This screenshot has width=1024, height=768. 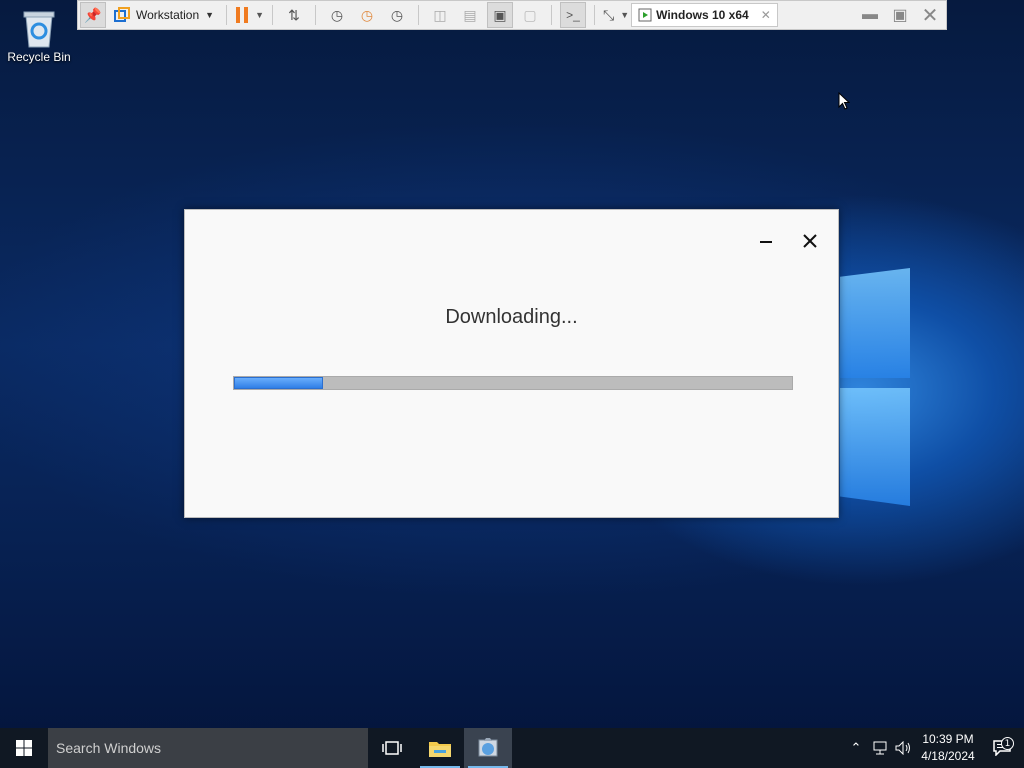 What do you see at coordinates (530, 15) in the screenshot?
I see `unity-icon: ▢` at bounding box center [530, 15].